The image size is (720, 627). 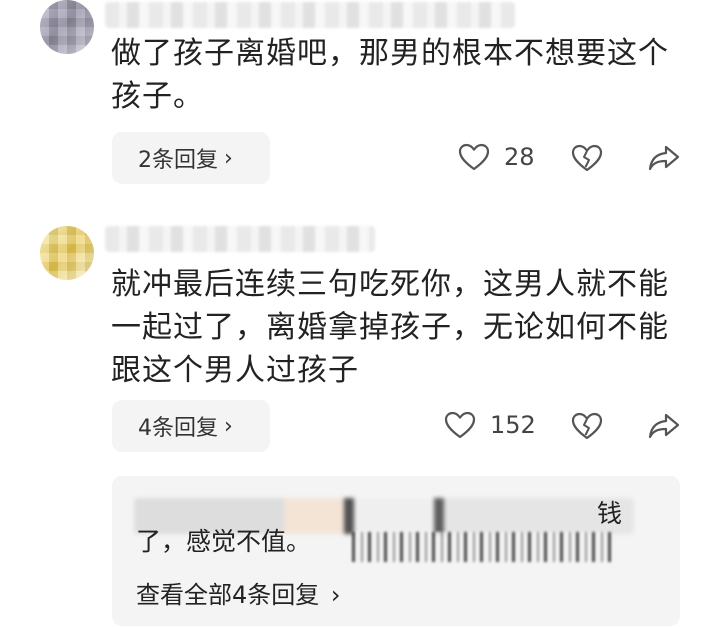 I want to click on view-all-replies-link: 查看全部4条回复 ›, so click(x=238, y=592).